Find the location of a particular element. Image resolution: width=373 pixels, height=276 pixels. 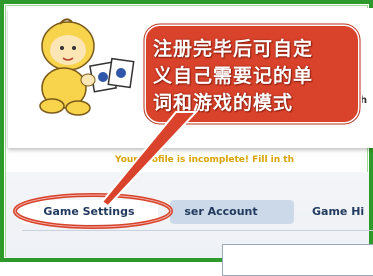

callout-line: 义自己需要记的单 is located at coordinates (233, 76).